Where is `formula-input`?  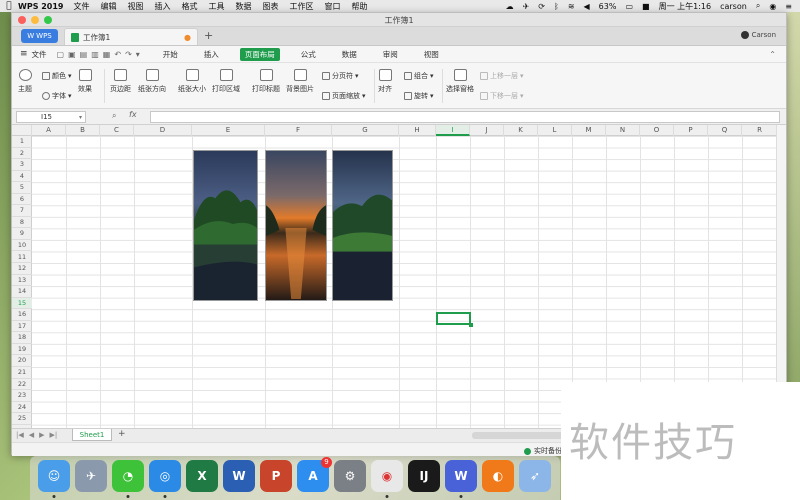
formula-input is located at coordinates (465, 117).